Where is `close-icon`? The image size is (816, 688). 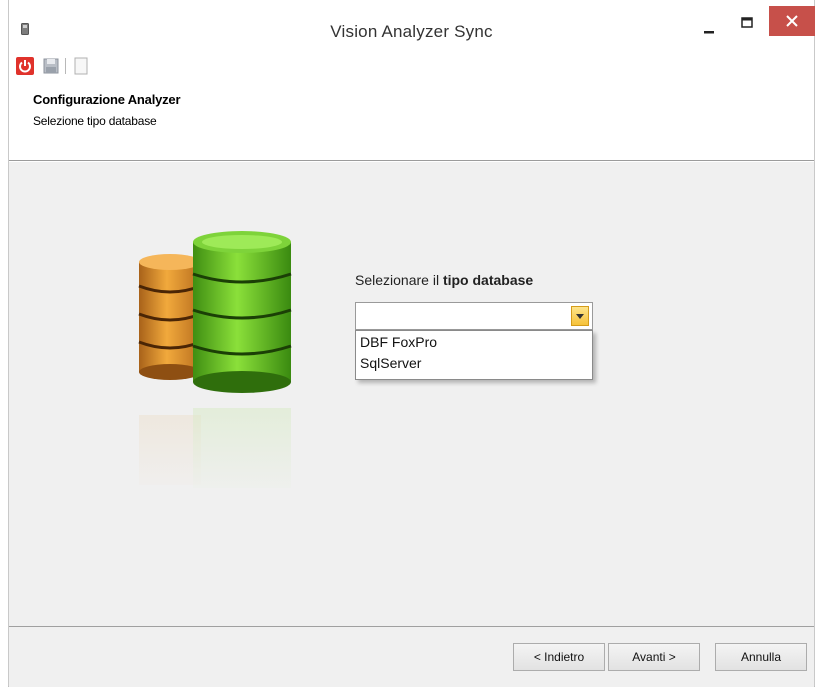 close-icon is located at coordinates (792, 21).